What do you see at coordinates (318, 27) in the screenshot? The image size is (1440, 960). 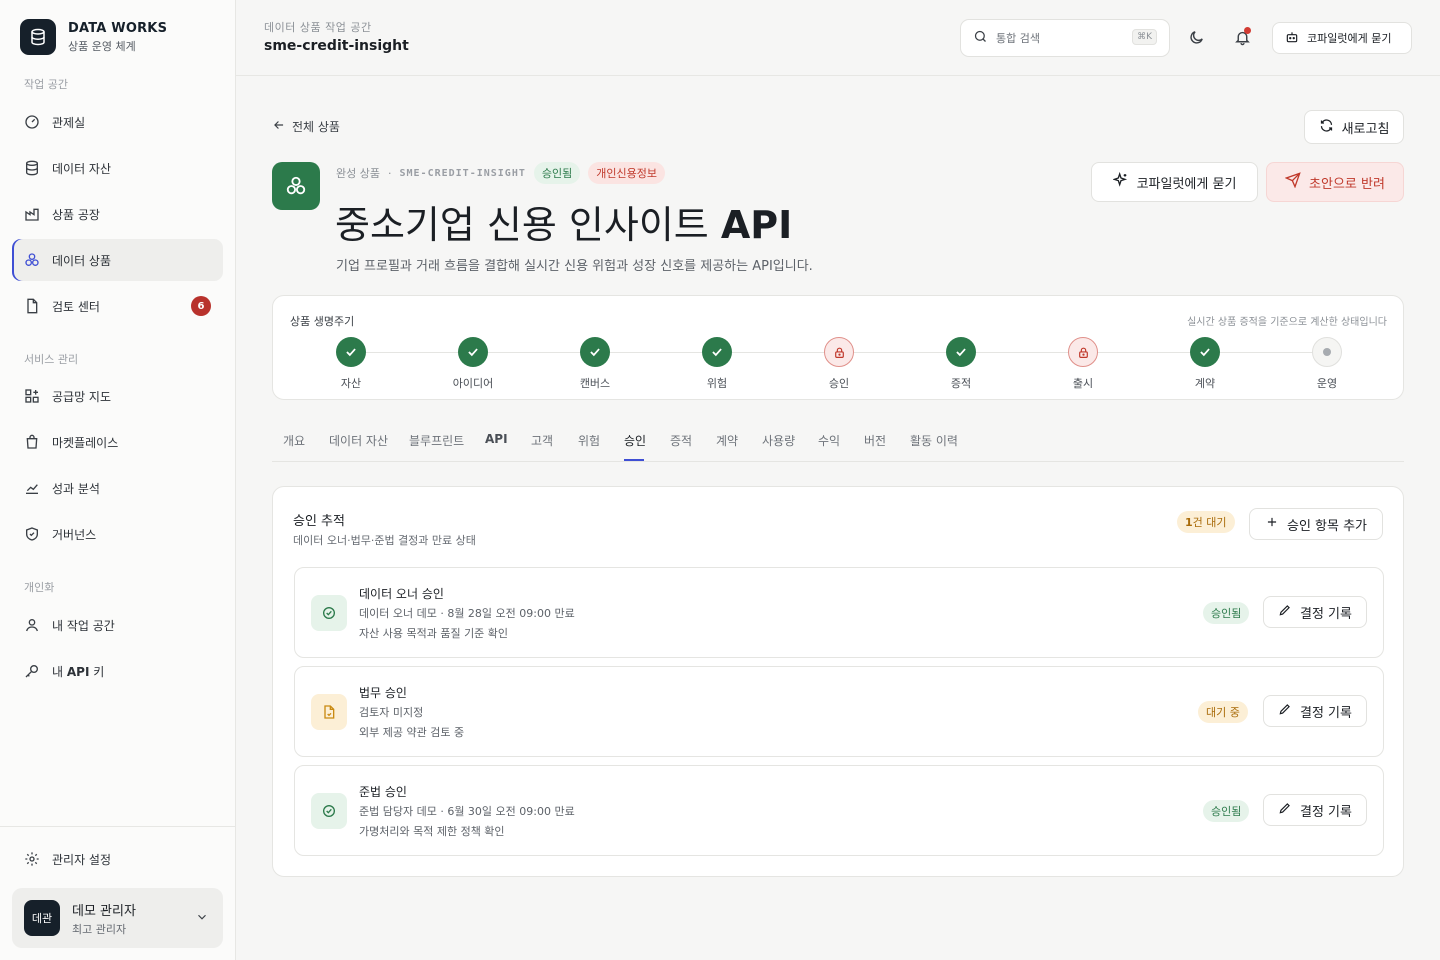 I see `workspace-label: 데이터 상품 작업 공간` at bounding box center [318, 27].